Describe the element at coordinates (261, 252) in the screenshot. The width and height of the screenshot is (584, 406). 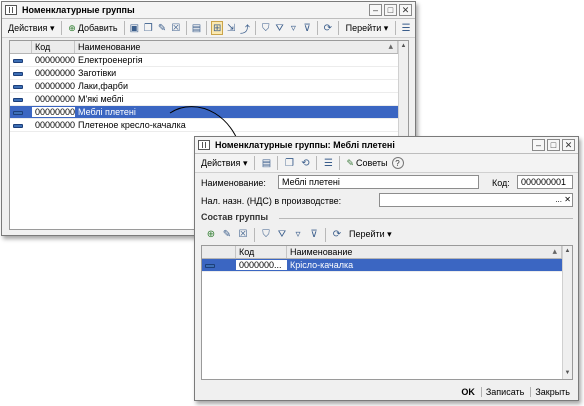
I see `column-code: Код` at that location.